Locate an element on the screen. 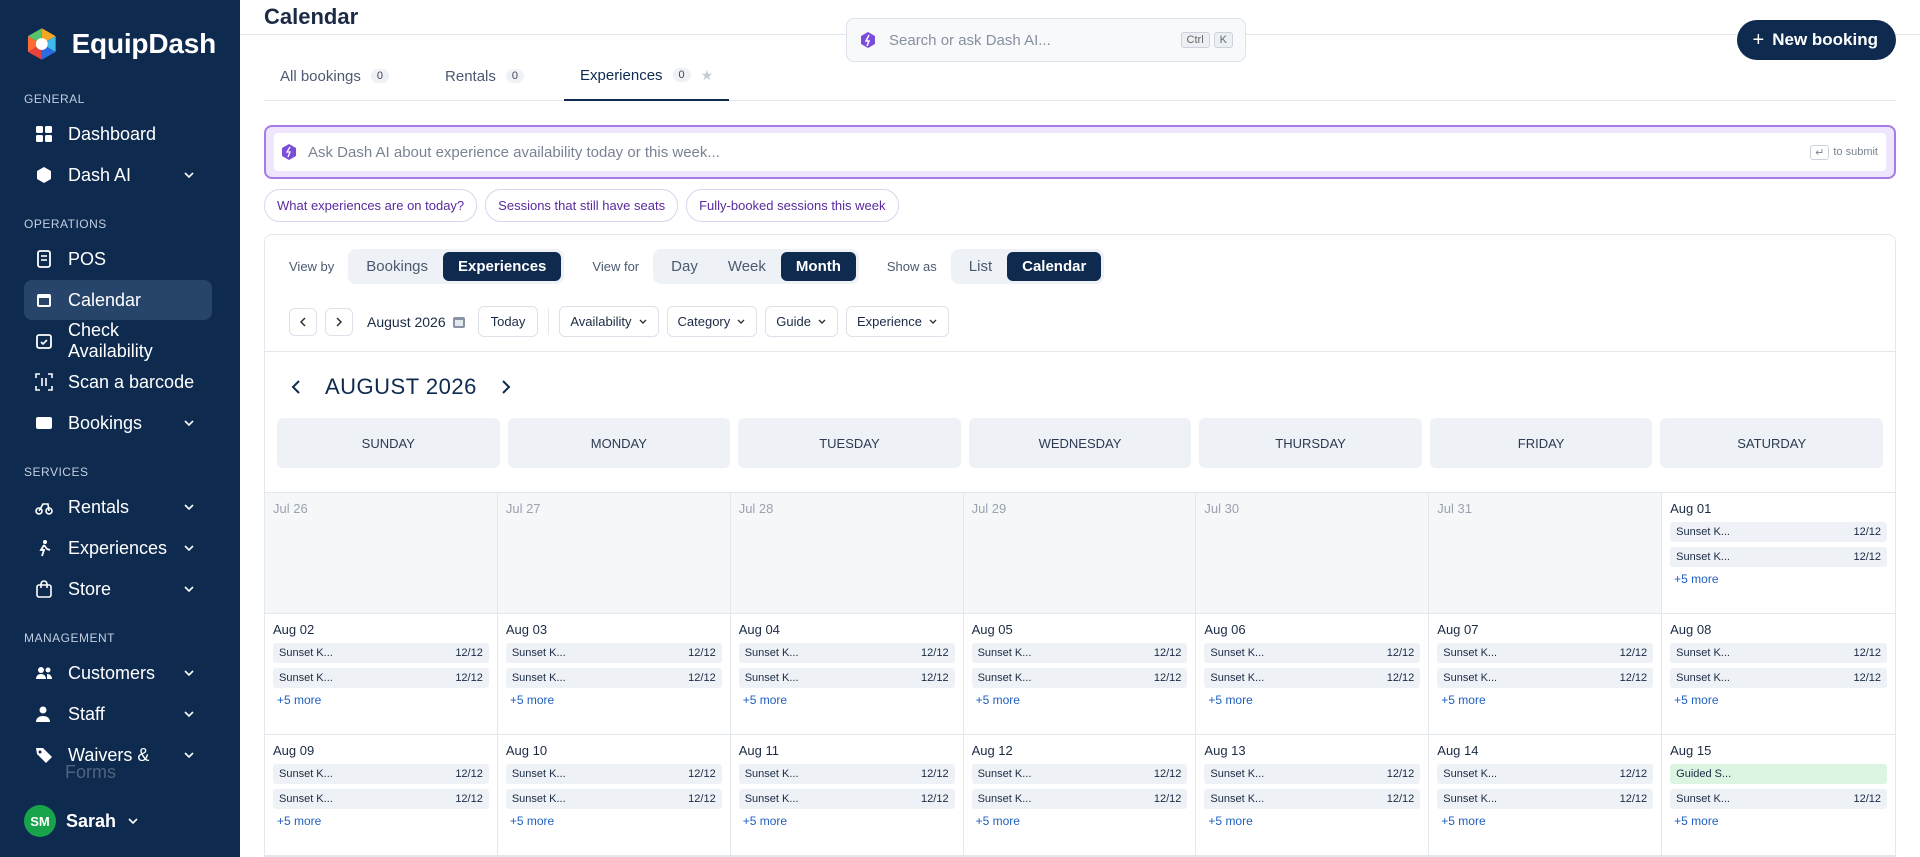 The width and height of the screenshot is (1920, 857). sidebar-item-store: Store is located at coordinates (118, 589).